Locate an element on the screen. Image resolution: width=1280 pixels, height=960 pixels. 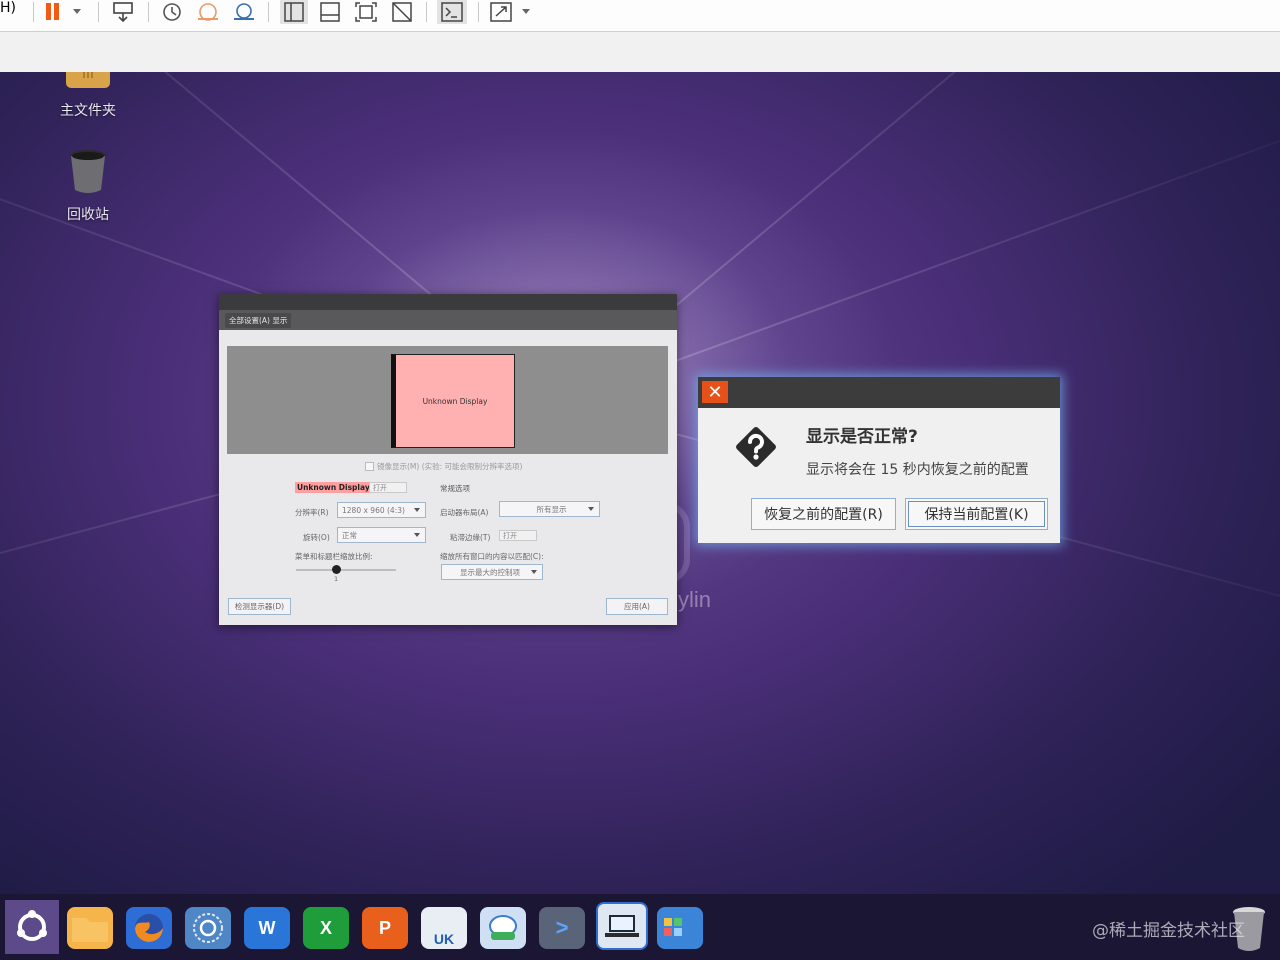
apply-button: 应用(A) is located at coordinates (637, 606).